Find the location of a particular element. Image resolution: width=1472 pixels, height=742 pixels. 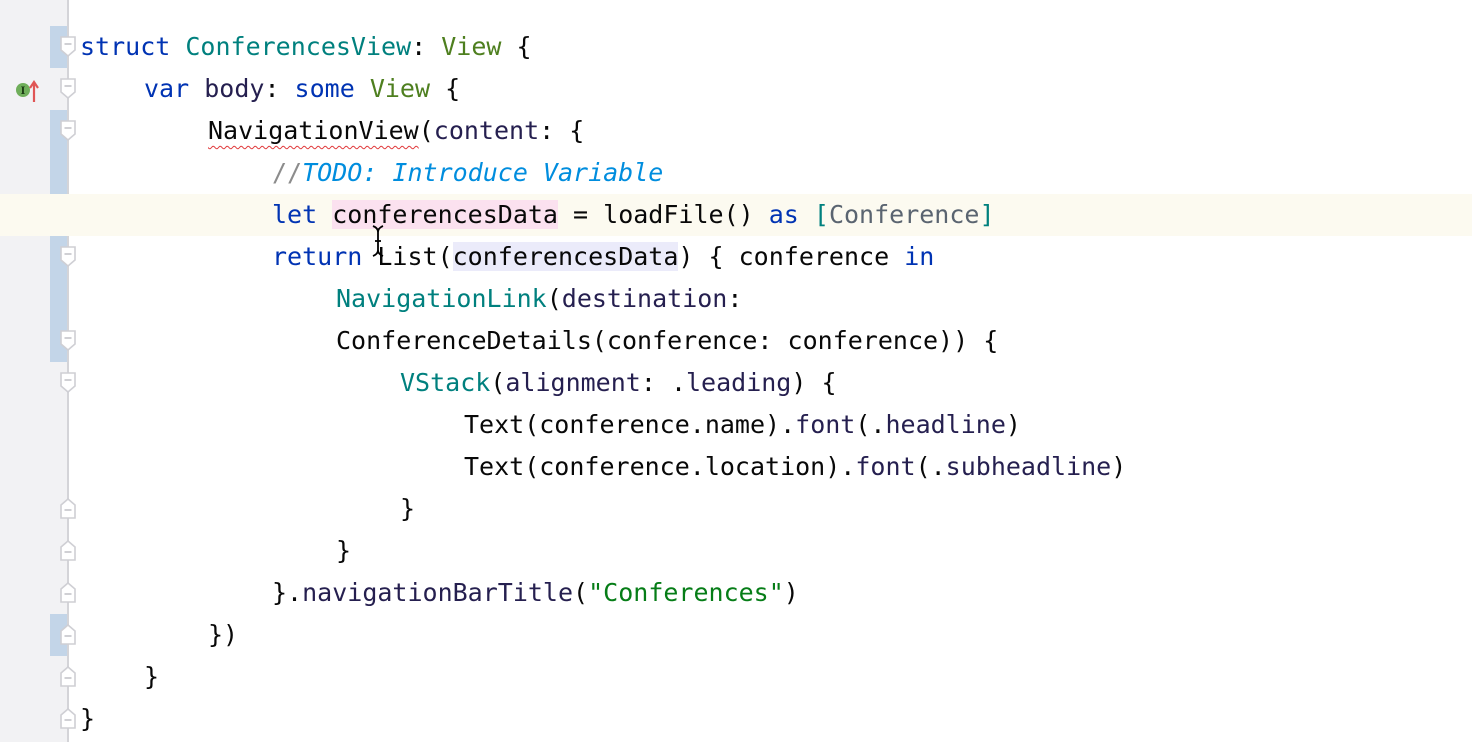

code-line: VStack(alignment: .leading) { is located at coordinates (770, 383).